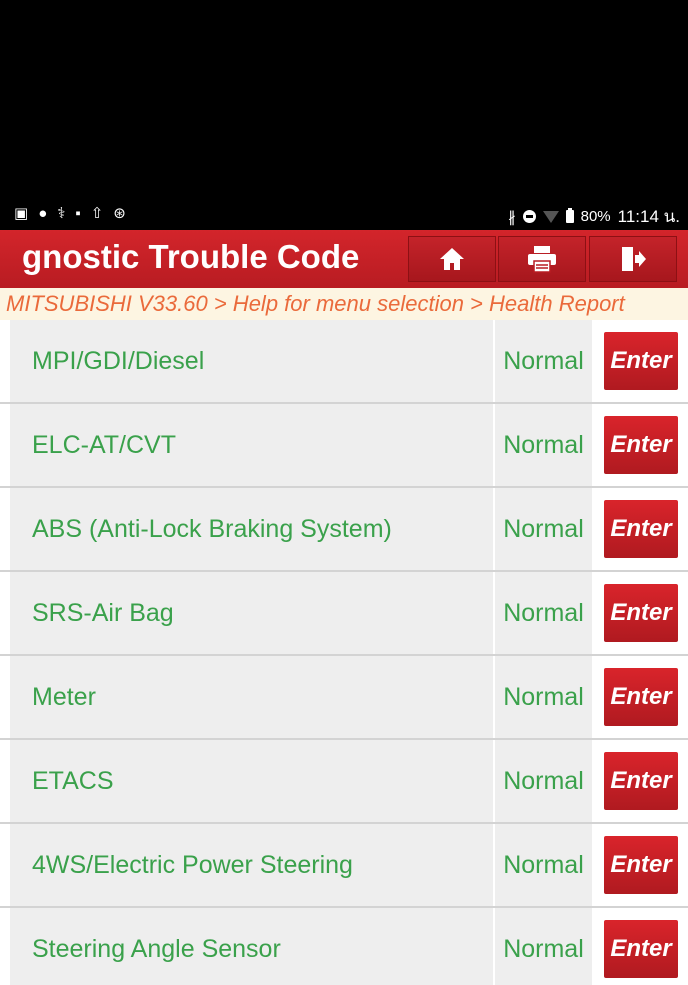 This screenshot has width=688, height=985. I want to click on list-item: Steering Angle Sensor Normal Enter, so click(344, 946).